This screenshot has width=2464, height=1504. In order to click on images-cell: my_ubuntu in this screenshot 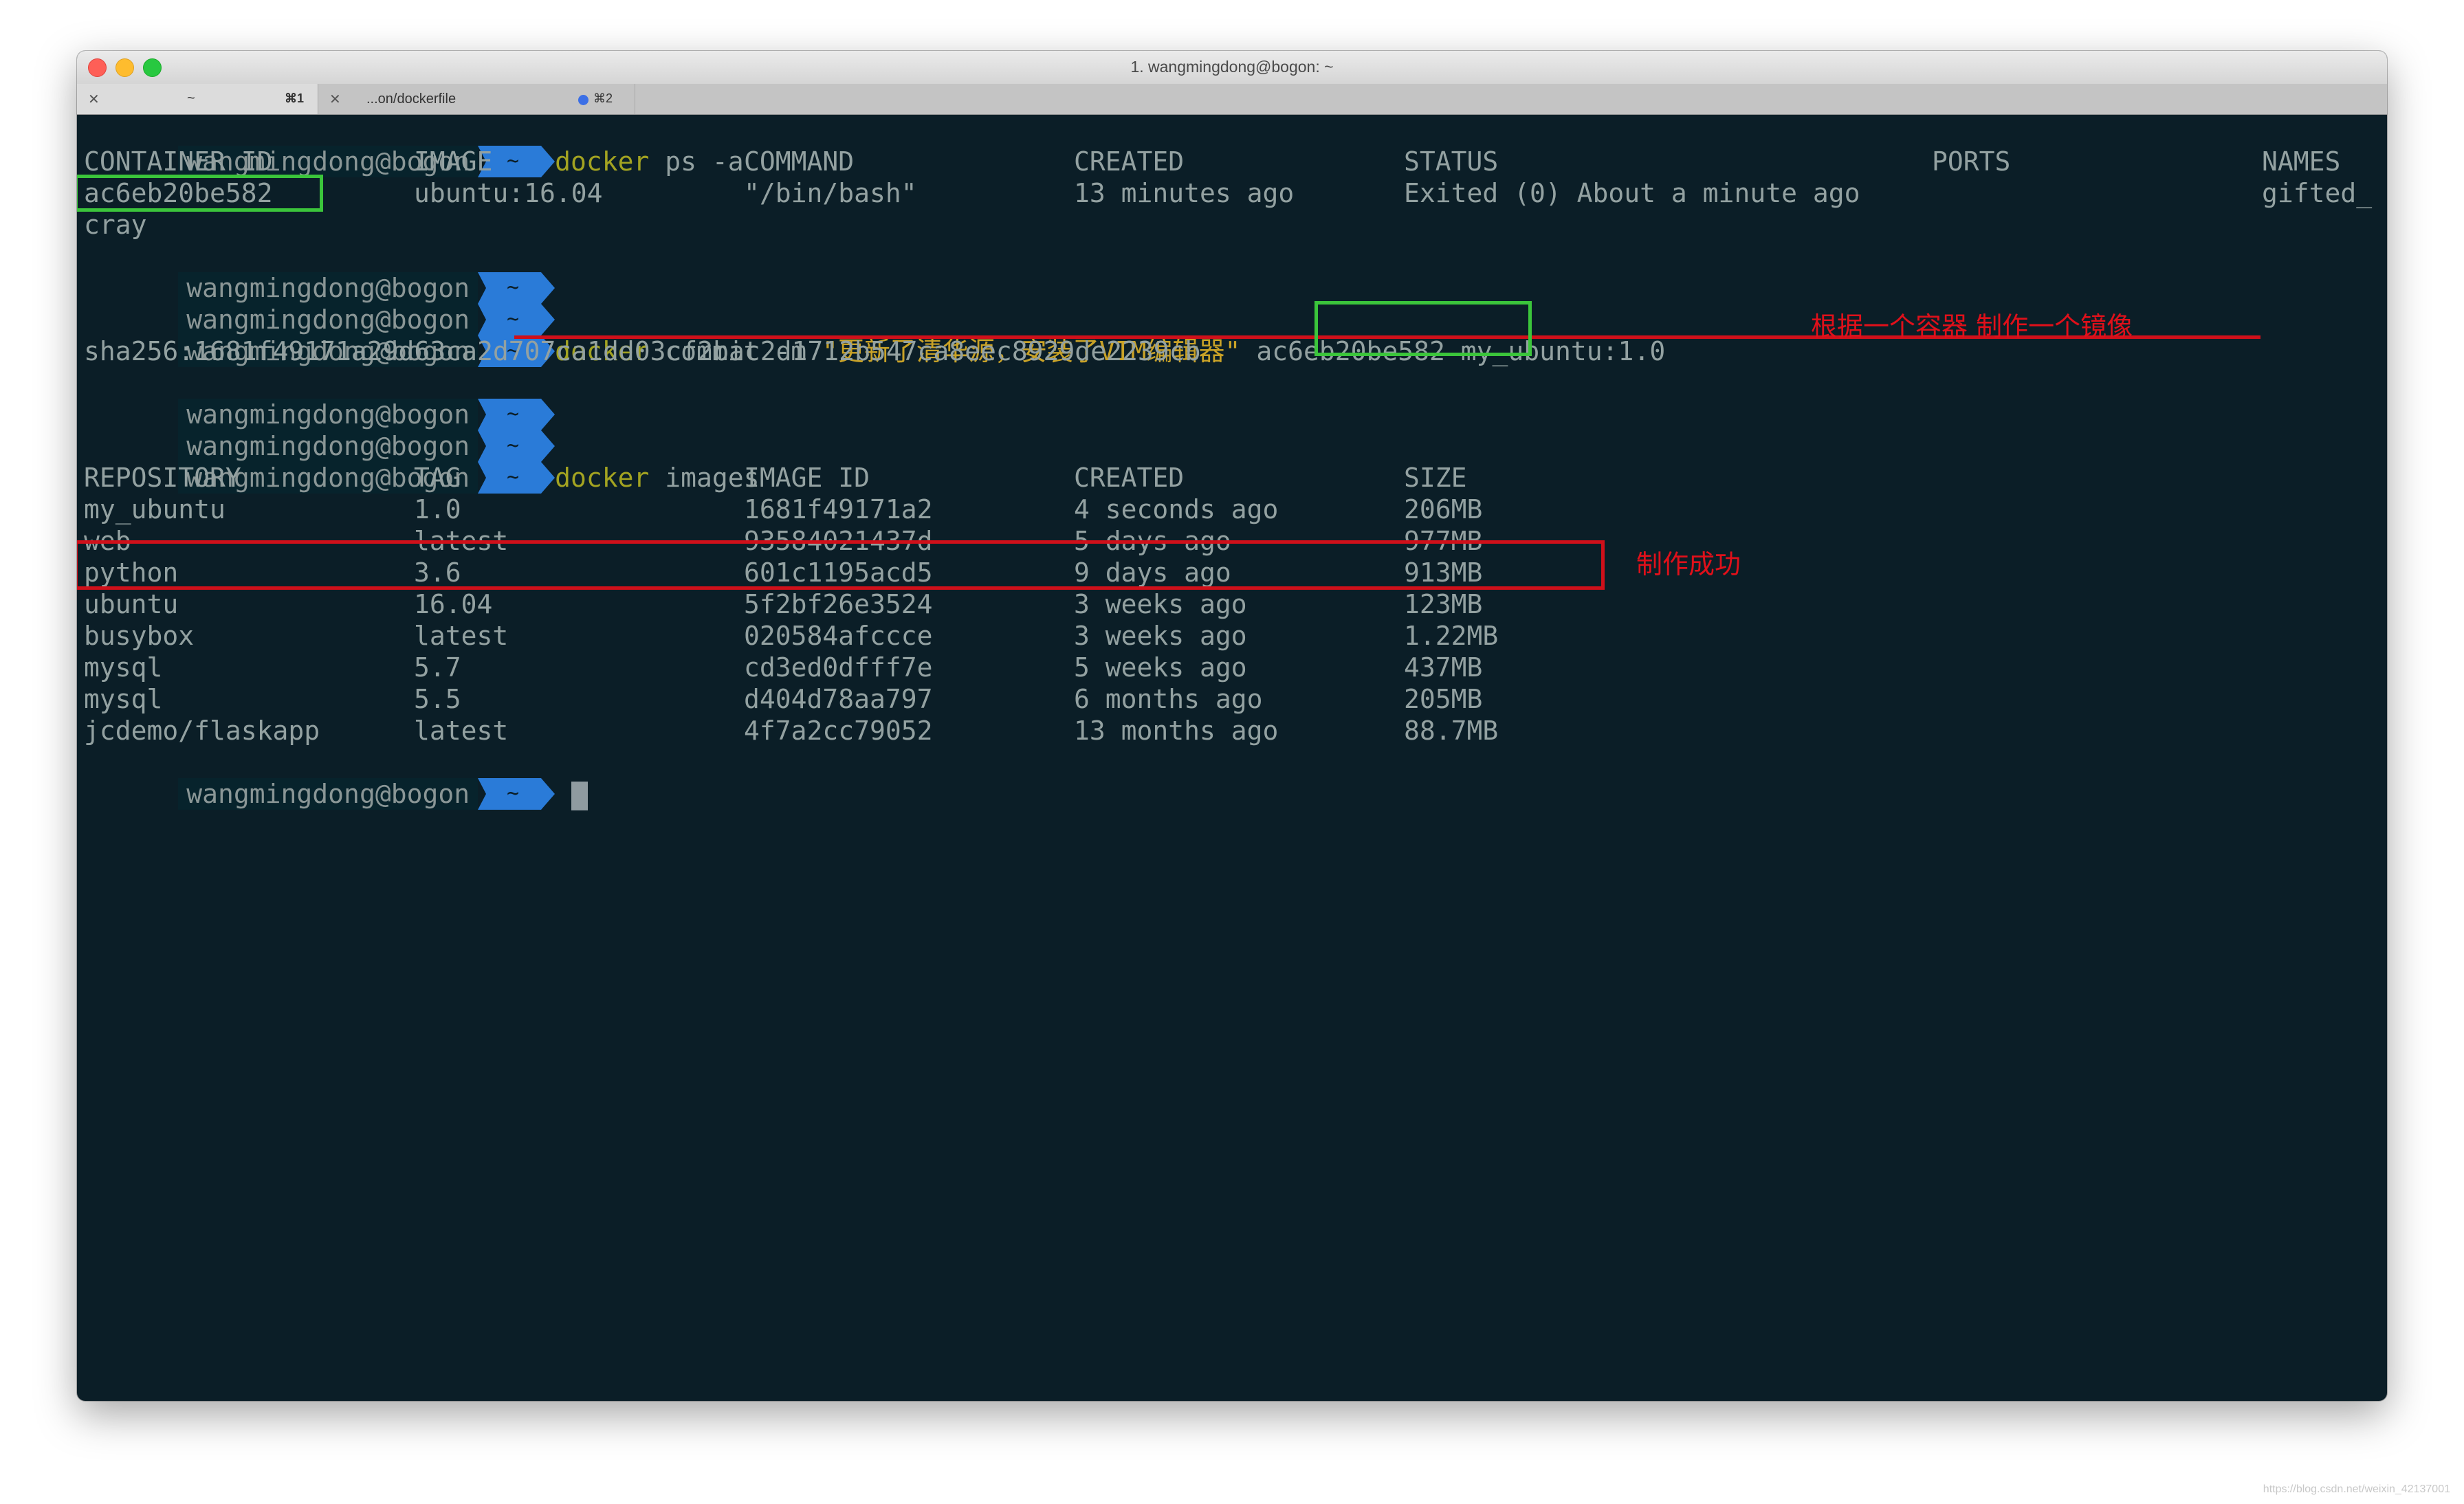, I will do `click(155, 509)`.